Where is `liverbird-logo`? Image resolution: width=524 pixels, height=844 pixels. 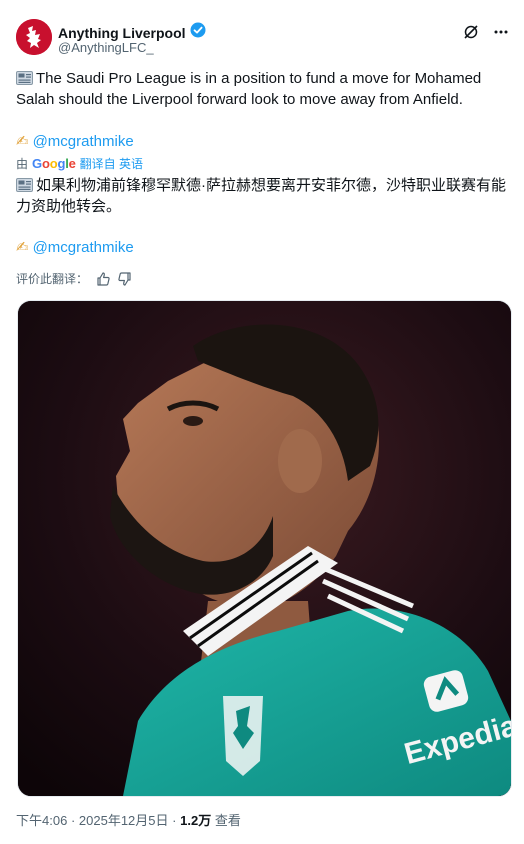 liverbird-logo is located at coordinates (34, 37).